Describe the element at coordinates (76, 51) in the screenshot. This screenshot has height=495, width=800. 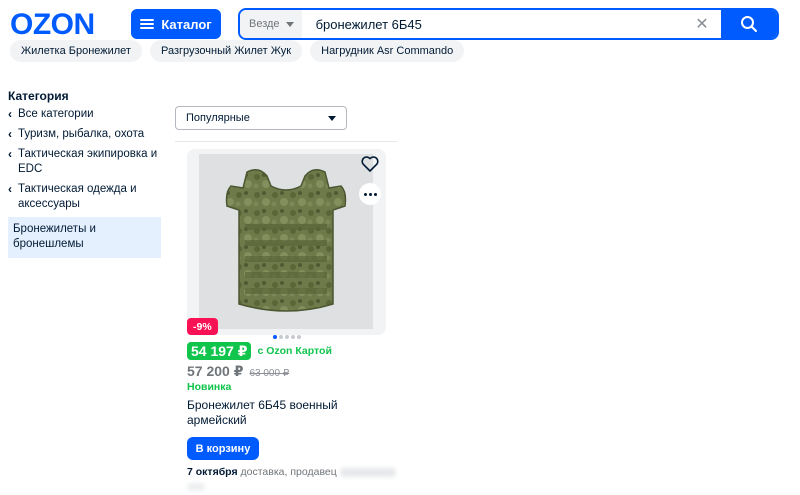
I see `chip: Жилетка Бронежилет` at that location.